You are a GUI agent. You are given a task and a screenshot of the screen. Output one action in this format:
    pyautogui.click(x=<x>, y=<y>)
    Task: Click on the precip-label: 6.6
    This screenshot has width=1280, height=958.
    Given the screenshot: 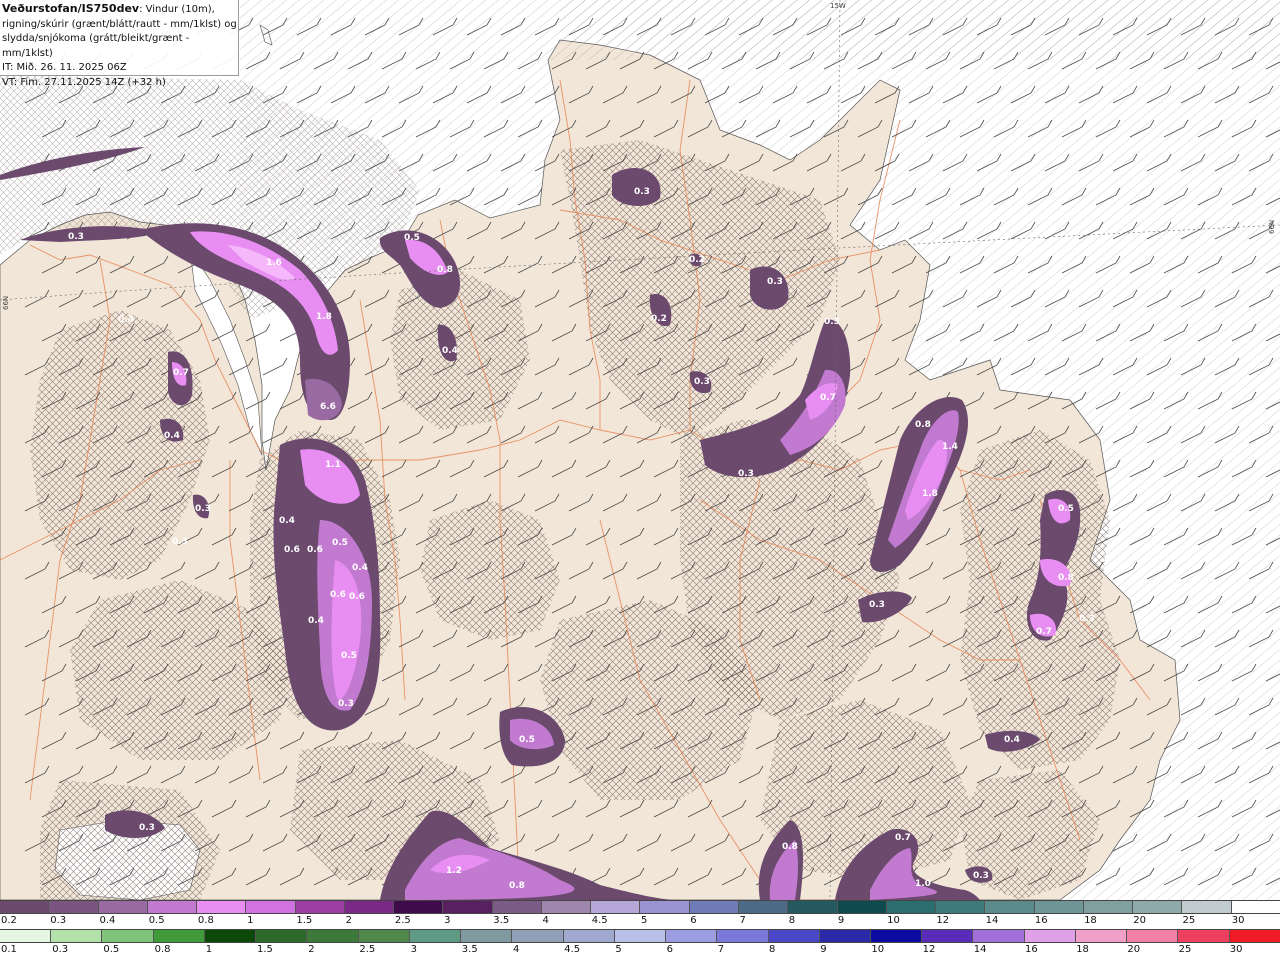 What is the action you would take?
    pyautogui.click(x=328, y=407)
    